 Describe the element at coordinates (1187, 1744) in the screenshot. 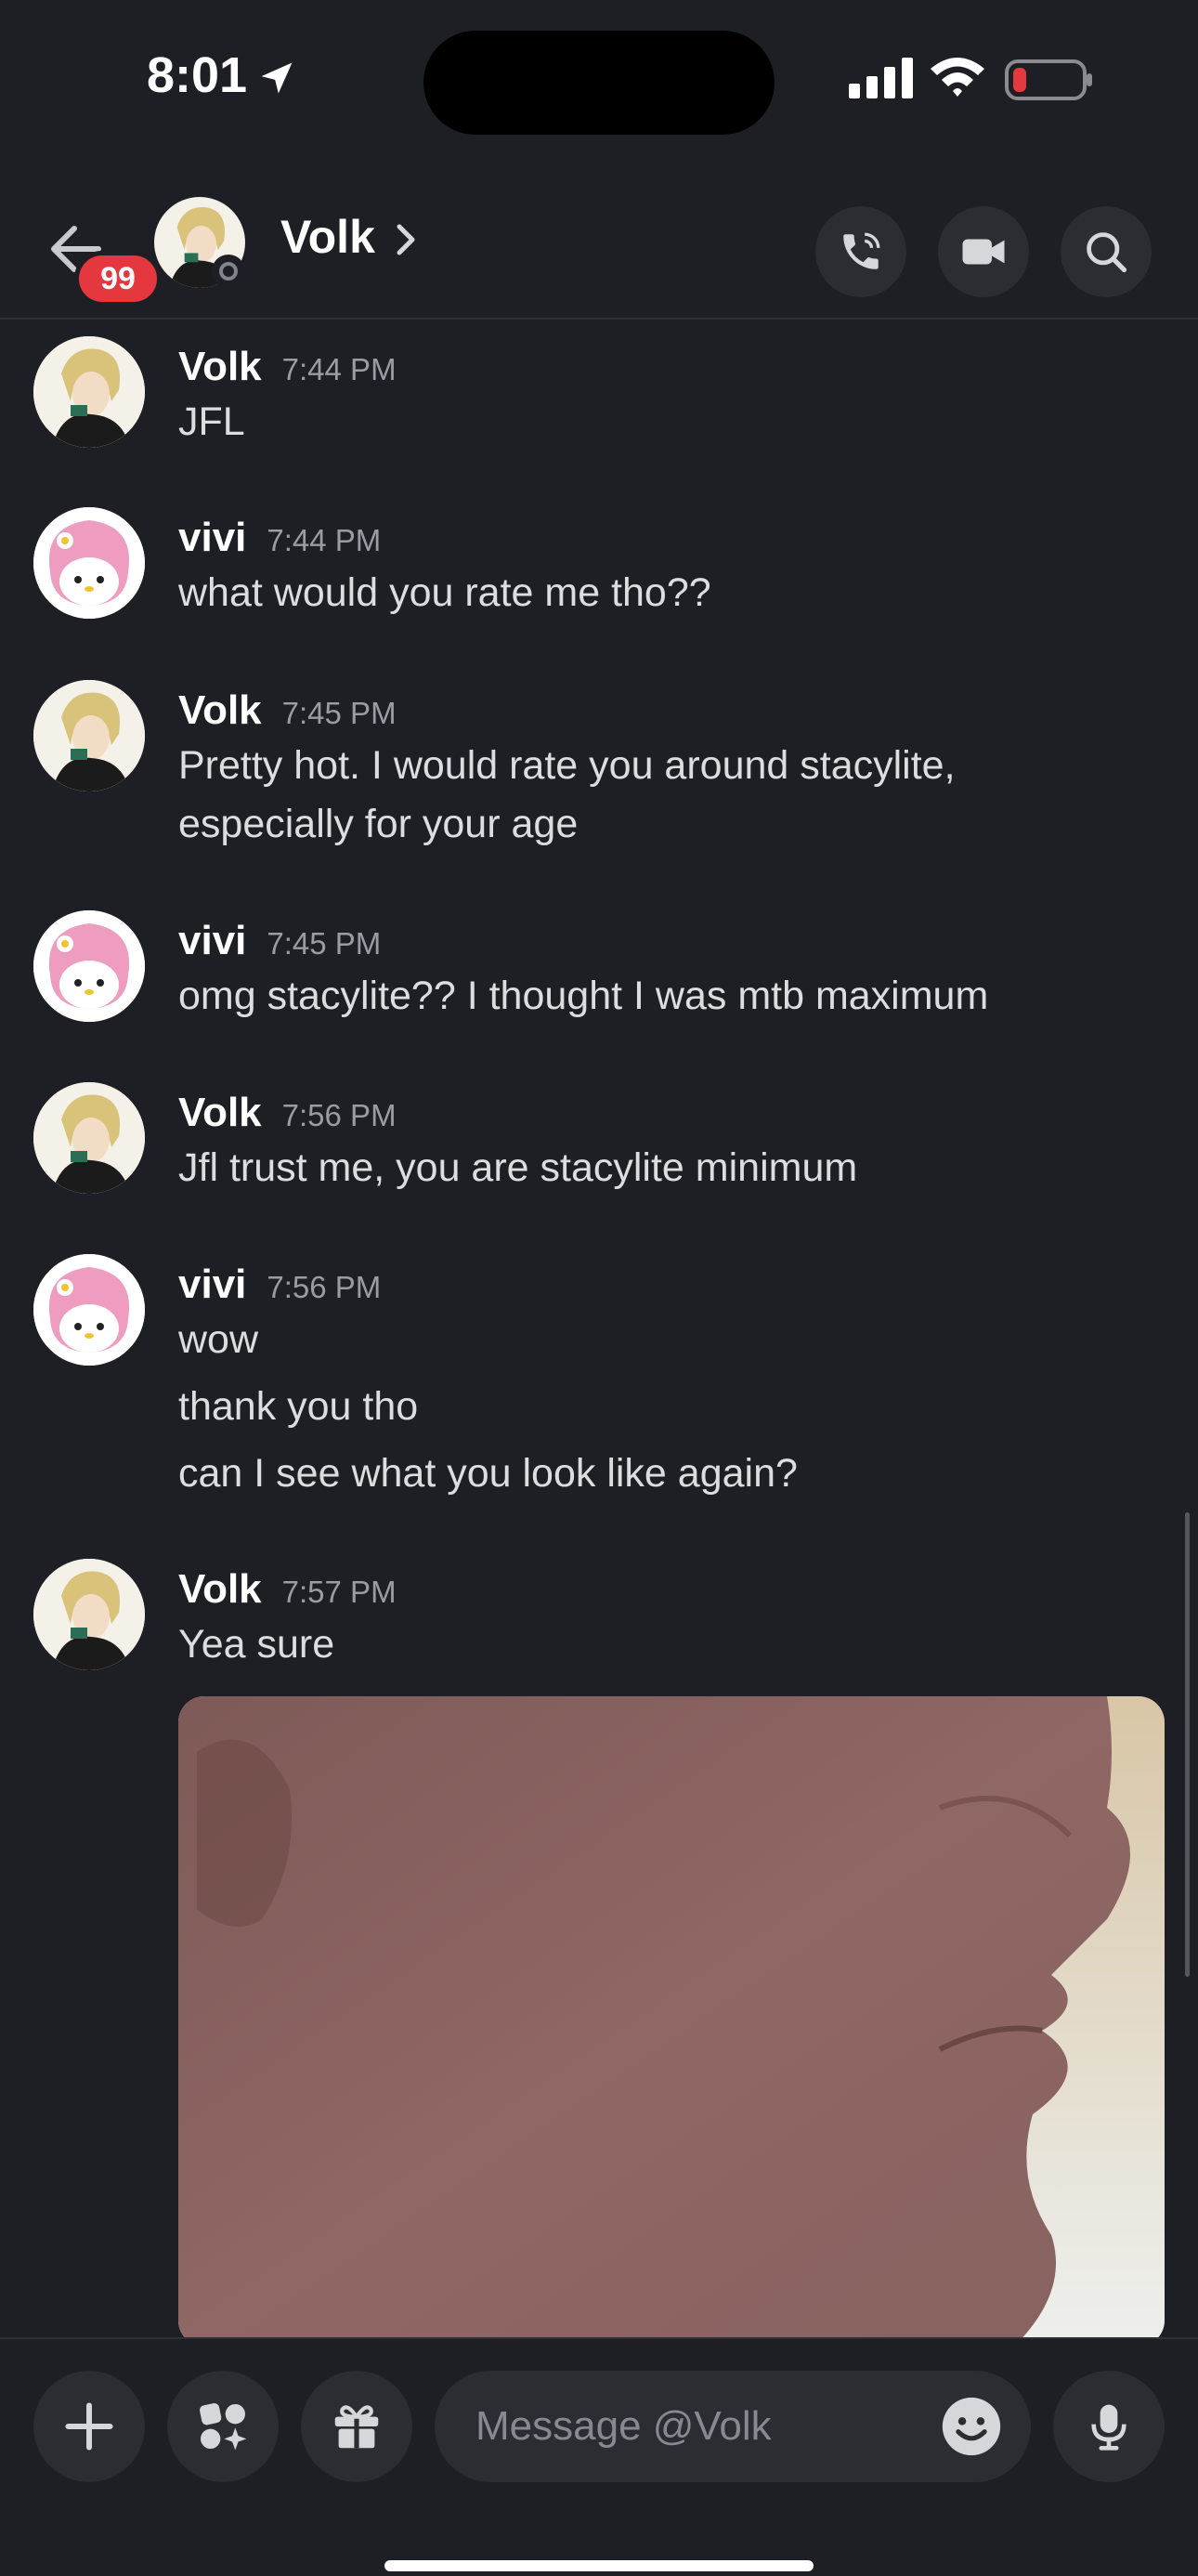

I see `scrollbar` at that location.